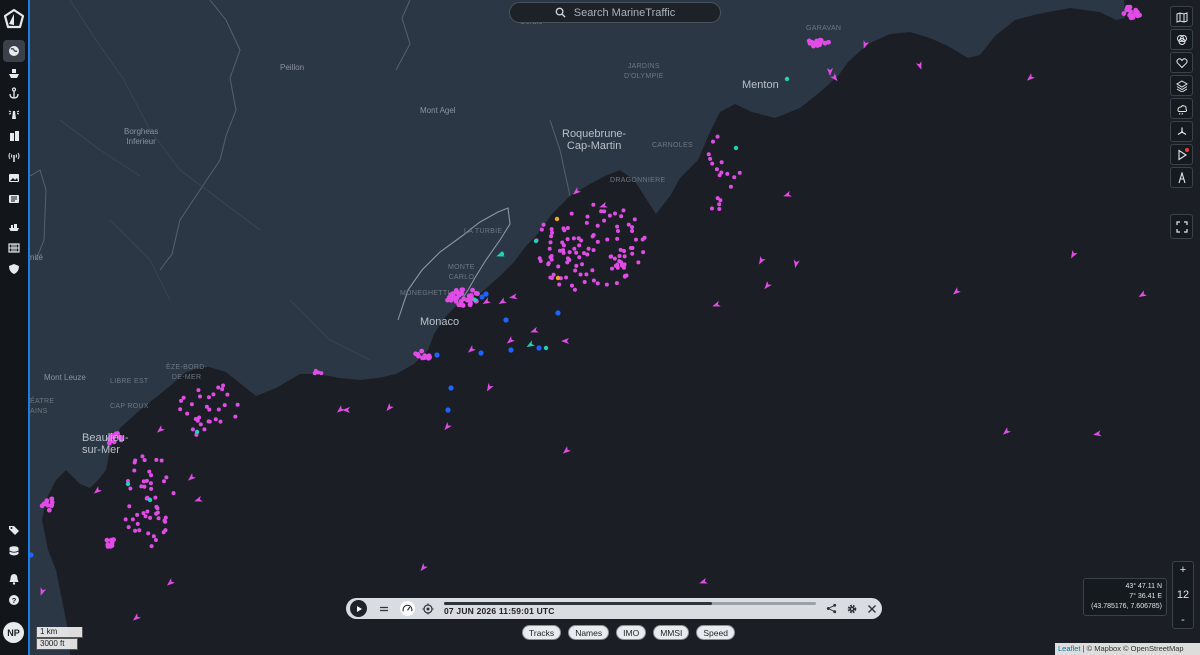  Describe the element at coordinates (14, 93) in the screenshot. I see `sidebar-item-ports` at that location.